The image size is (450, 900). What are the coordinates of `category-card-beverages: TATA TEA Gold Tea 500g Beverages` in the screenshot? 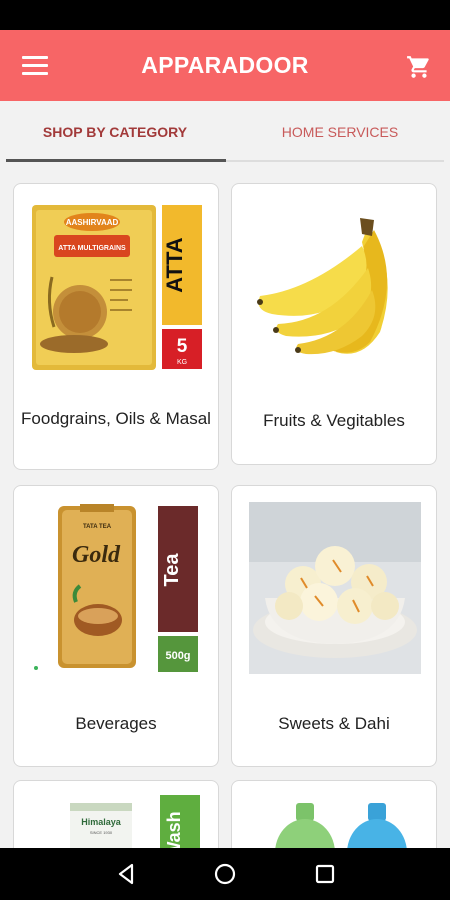 It's located at (116, 626).